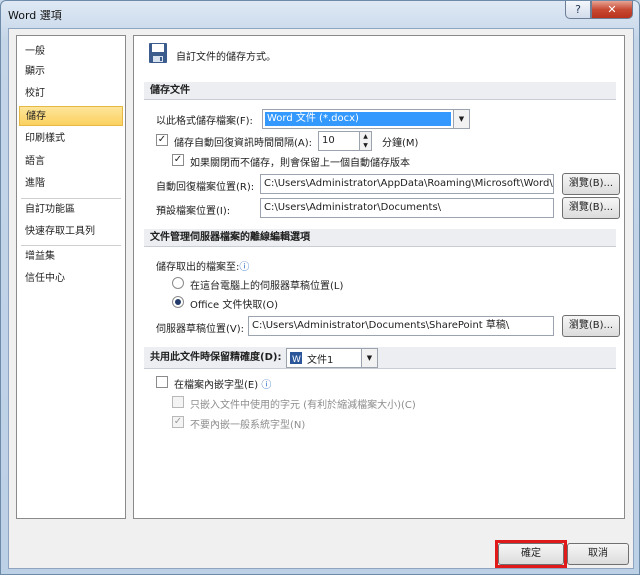 The image size is (640, 575). I want to click on sidebar-item-proofing: 校訂, so click(71, 94).